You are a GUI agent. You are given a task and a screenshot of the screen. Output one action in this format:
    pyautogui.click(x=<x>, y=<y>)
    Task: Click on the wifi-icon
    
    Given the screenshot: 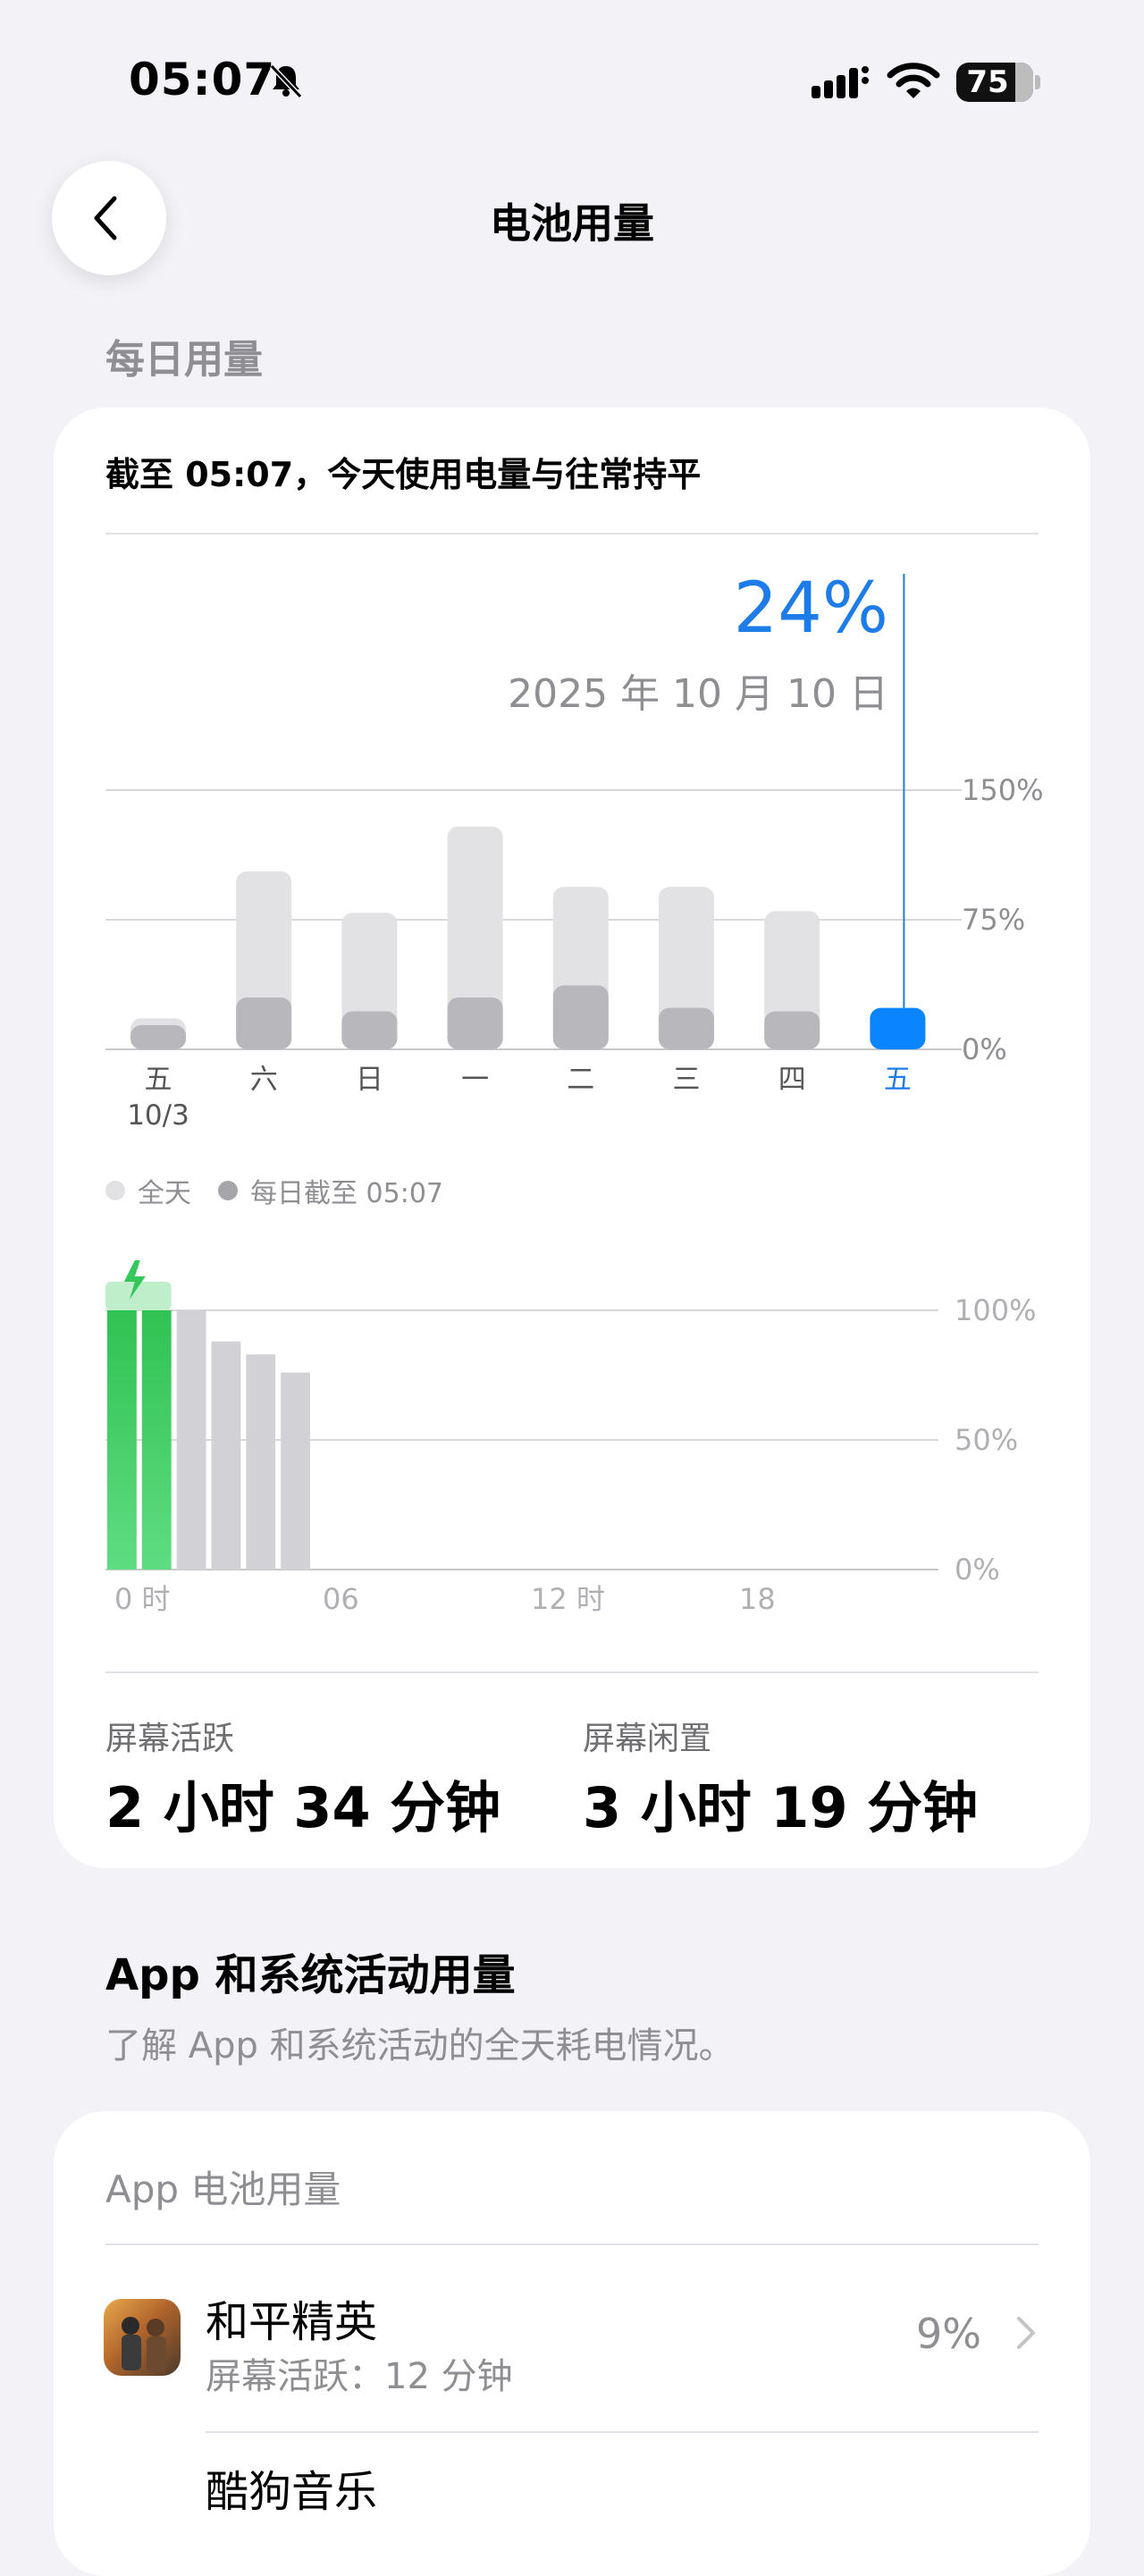 What is the action you would take?
    pyautogui.click(x=914, y=81)
    